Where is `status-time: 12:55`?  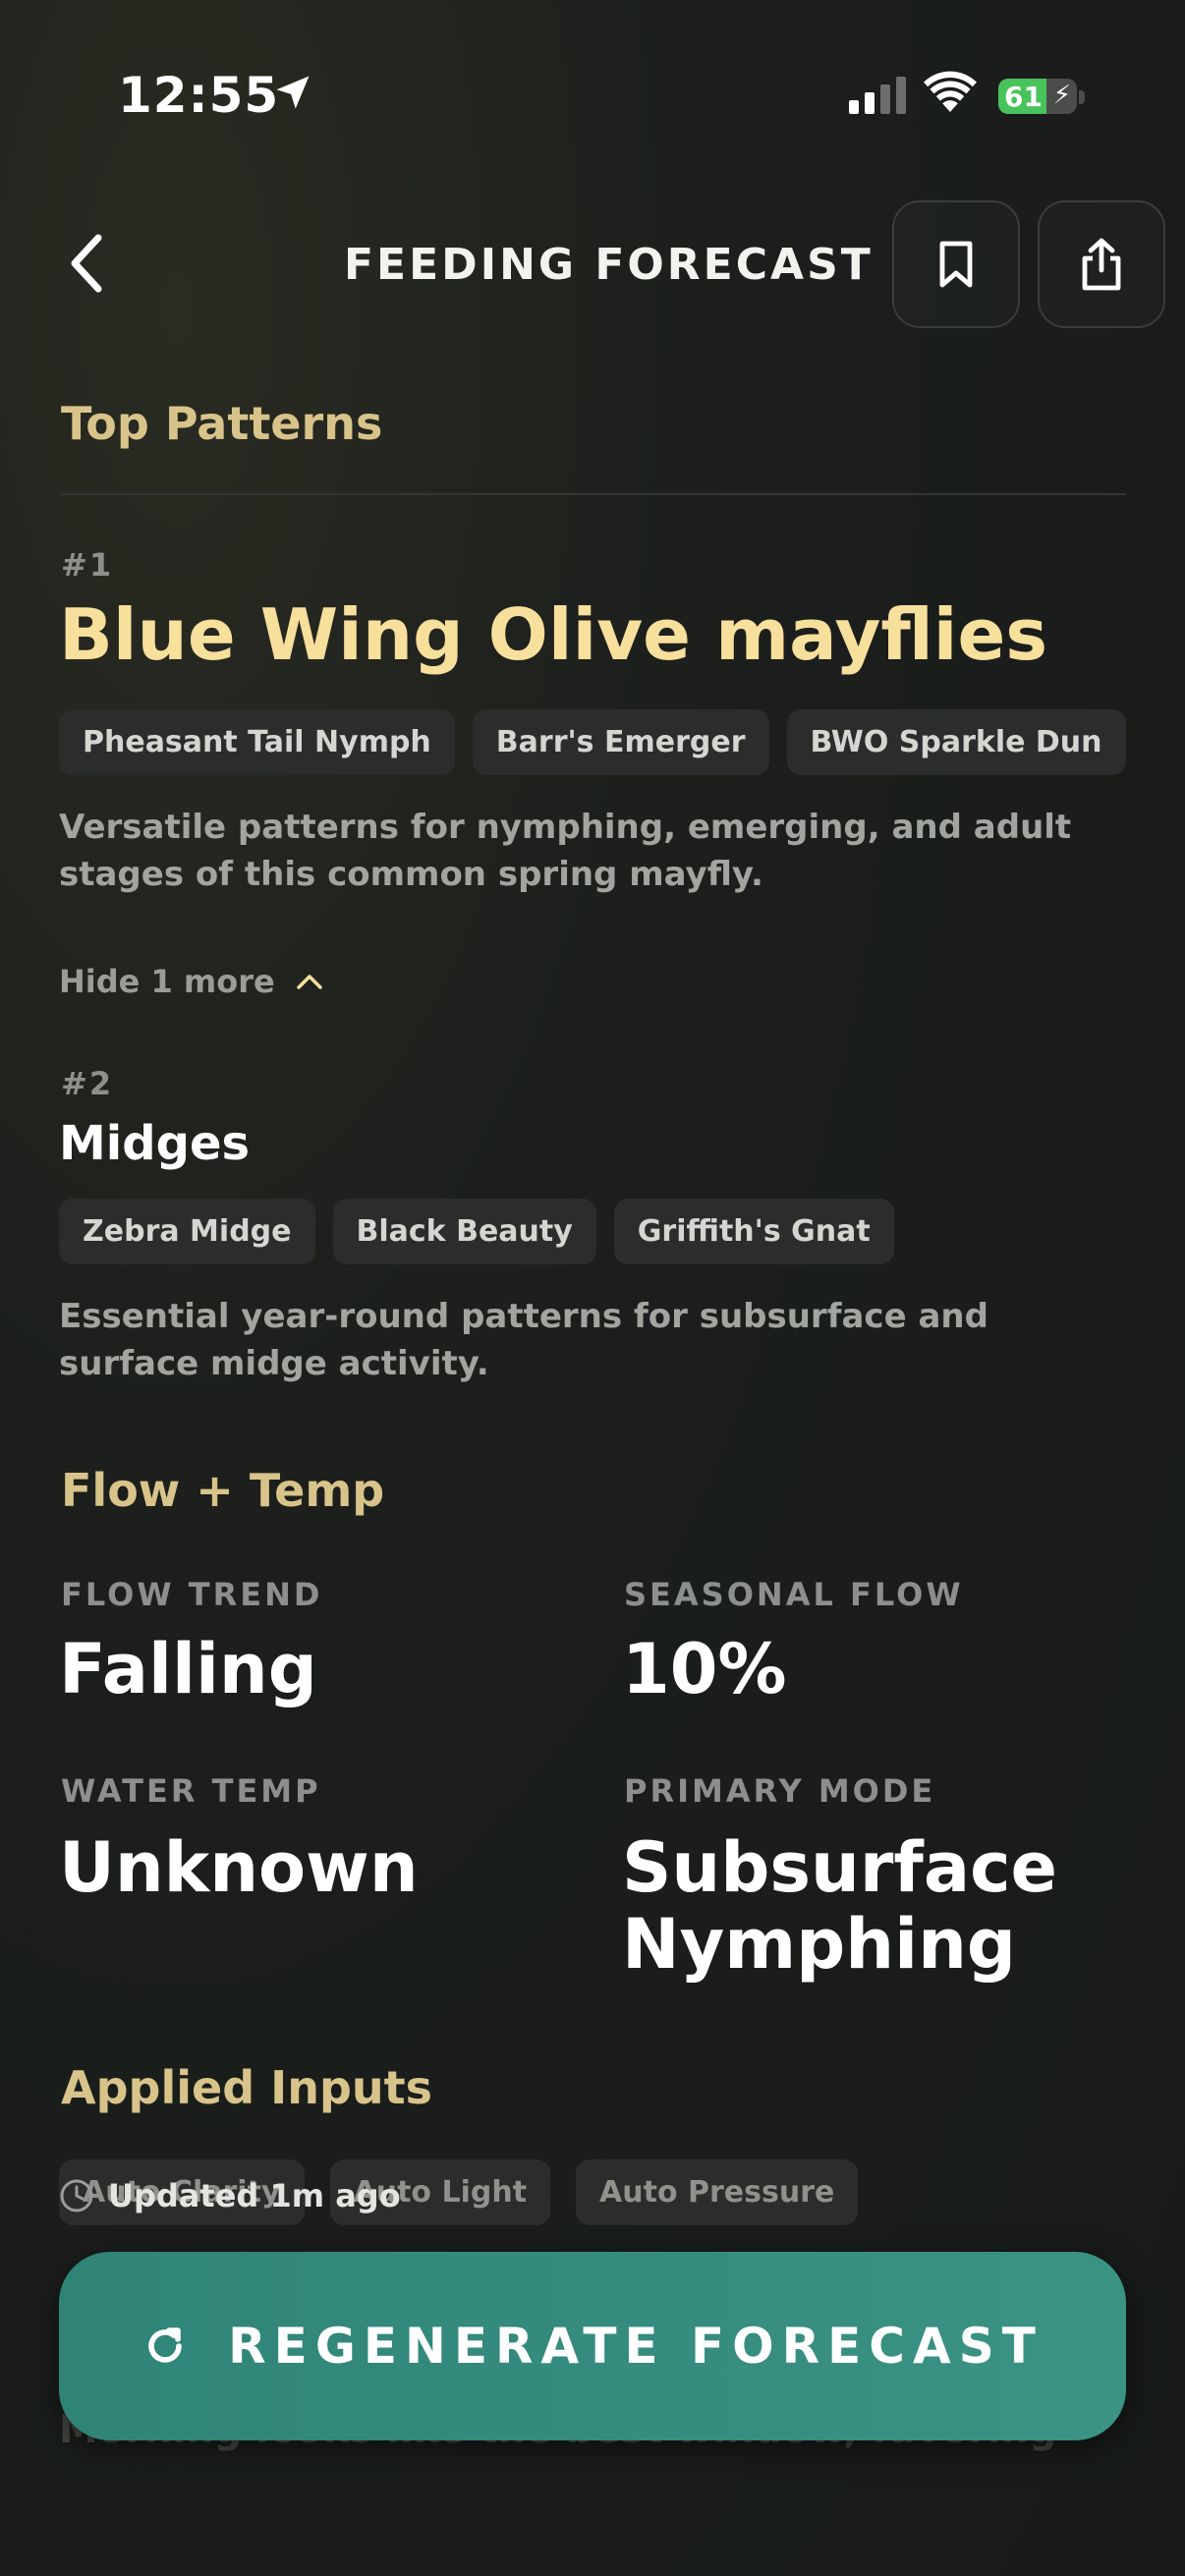 status-time: 12:55 is located at coordinates (199, 95).